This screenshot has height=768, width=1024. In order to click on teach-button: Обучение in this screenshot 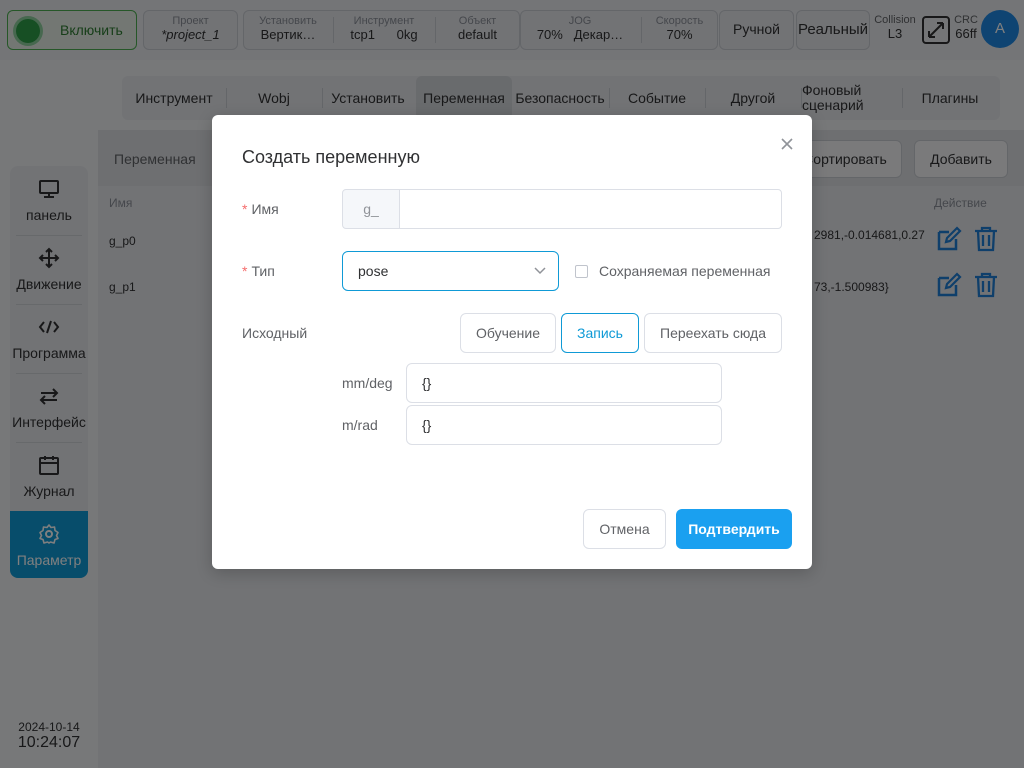, I will do `click(508, 333)`.